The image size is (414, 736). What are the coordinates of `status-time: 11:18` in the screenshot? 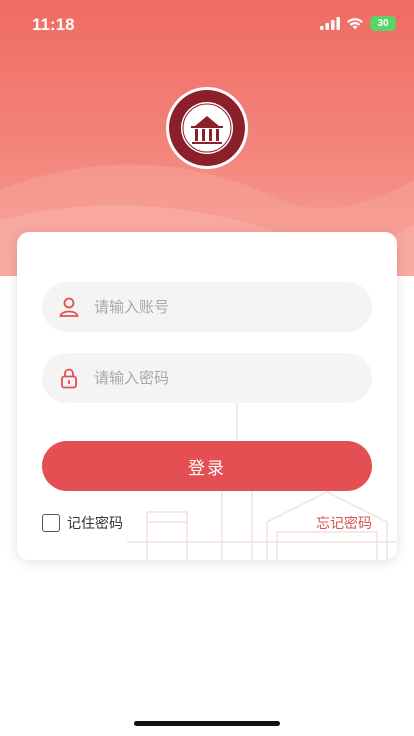 It's located at (53, 24).